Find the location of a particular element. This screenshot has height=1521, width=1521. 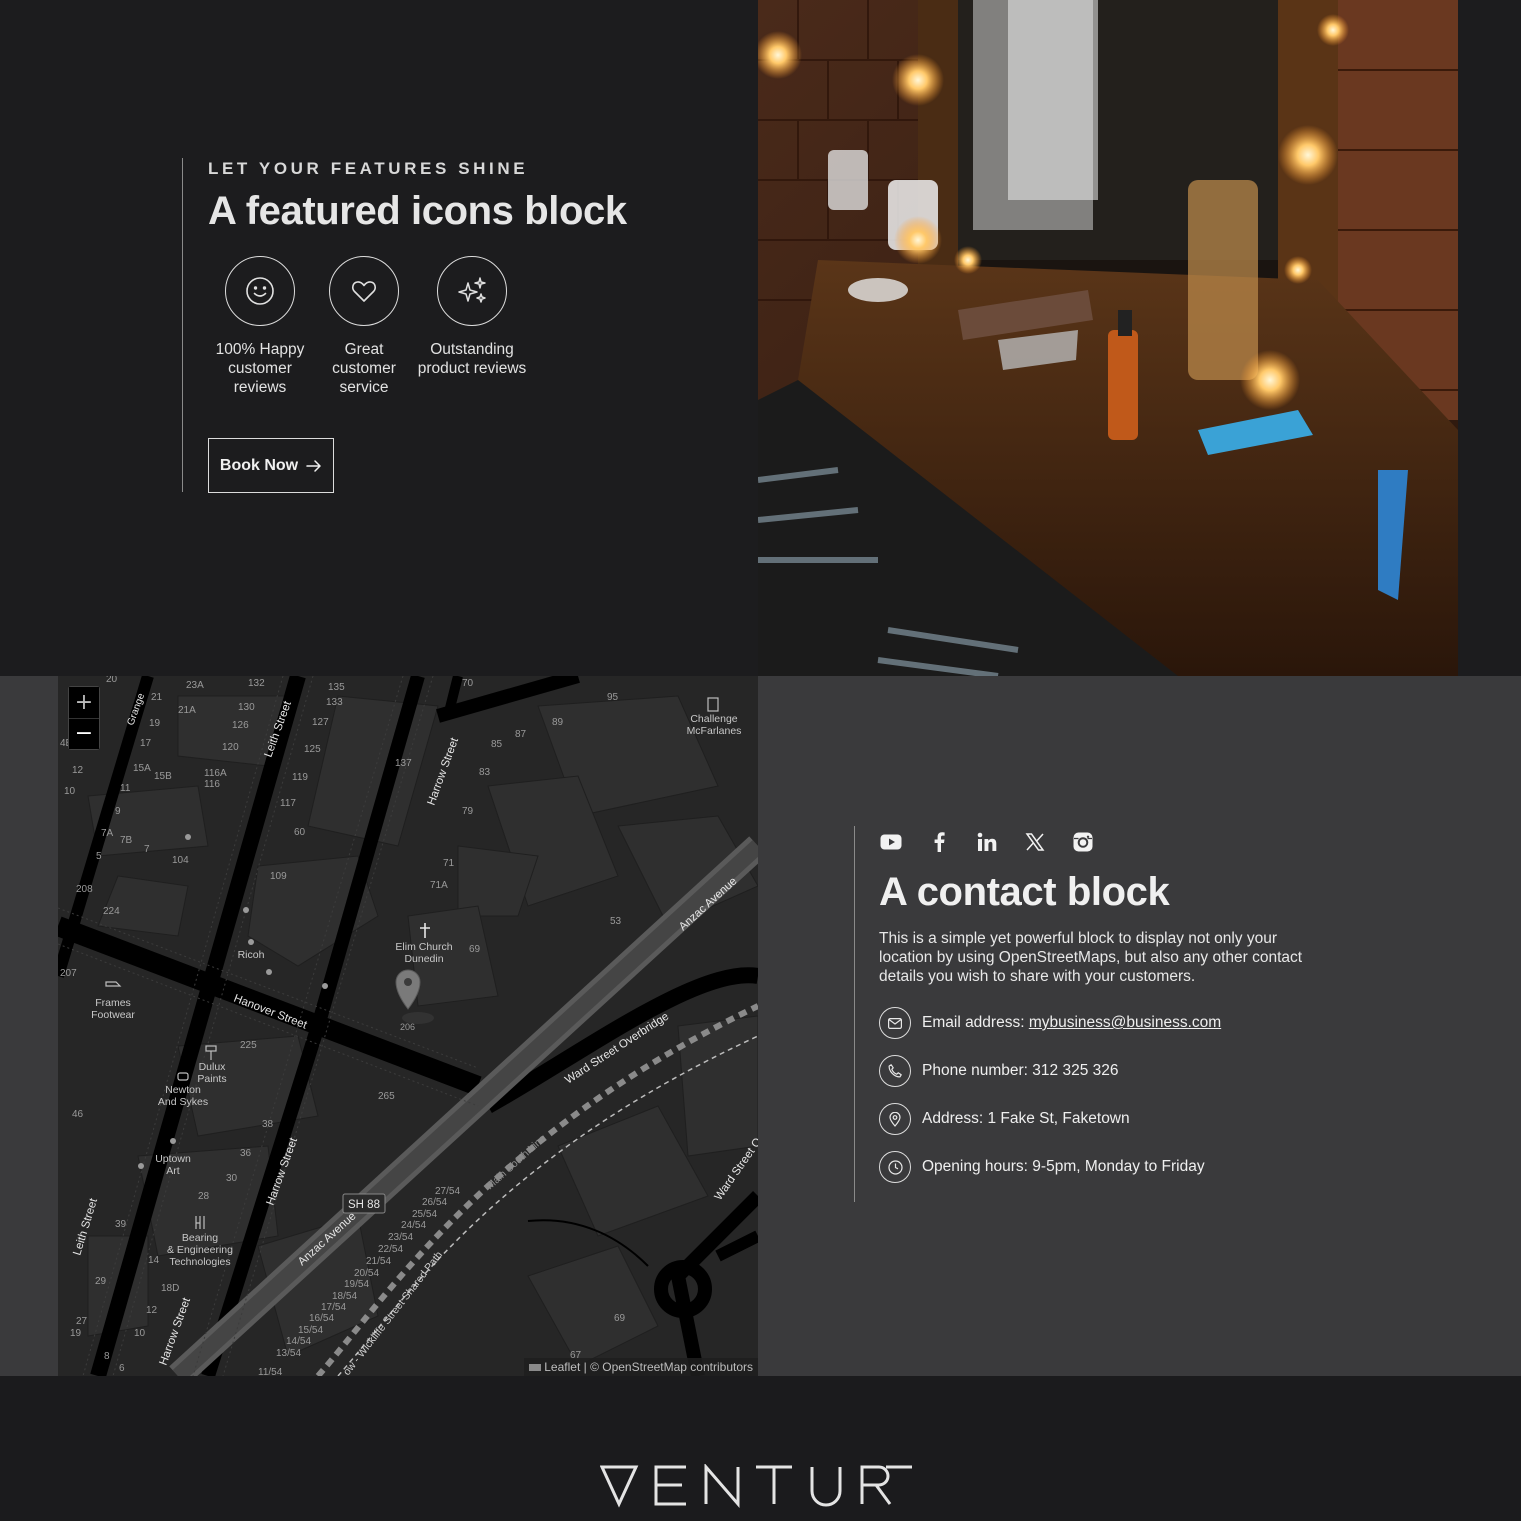

email-link: mybusiness@business.com is located at coordinates (1125, 1022).